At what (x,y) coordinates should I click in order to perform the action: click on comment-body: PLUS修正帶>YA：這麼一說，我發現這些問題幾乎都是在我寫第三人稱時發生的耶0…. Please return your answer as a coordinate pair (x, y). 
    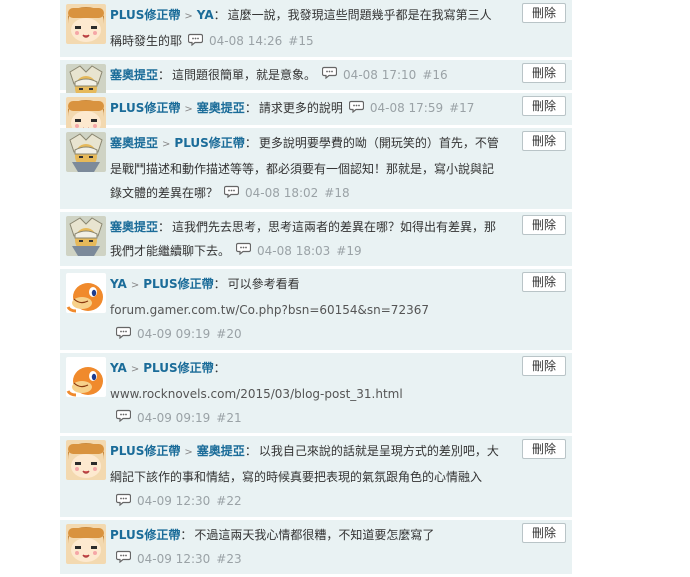
    Looking at the image, I should click on (306, 28).